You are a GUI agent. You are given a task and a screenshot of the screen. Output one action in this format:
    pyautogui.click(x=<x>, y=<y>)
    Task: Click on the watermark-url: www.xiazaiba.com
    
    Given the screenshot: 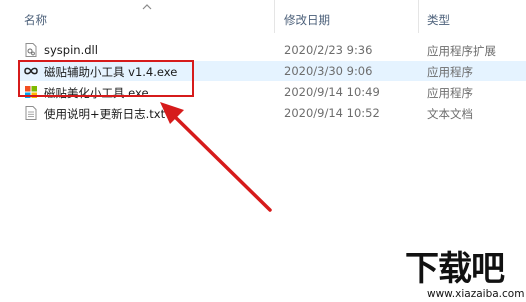 What is the action you would take?
    pyautogui.click(x=476, y=294)
    